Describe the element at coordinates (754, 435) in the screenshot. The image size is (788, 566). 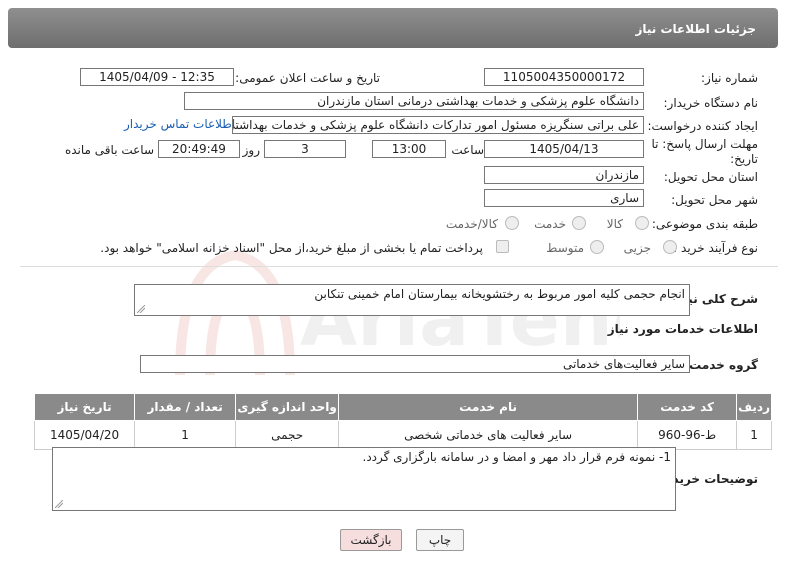
I see `cell-index: 1` at that location.